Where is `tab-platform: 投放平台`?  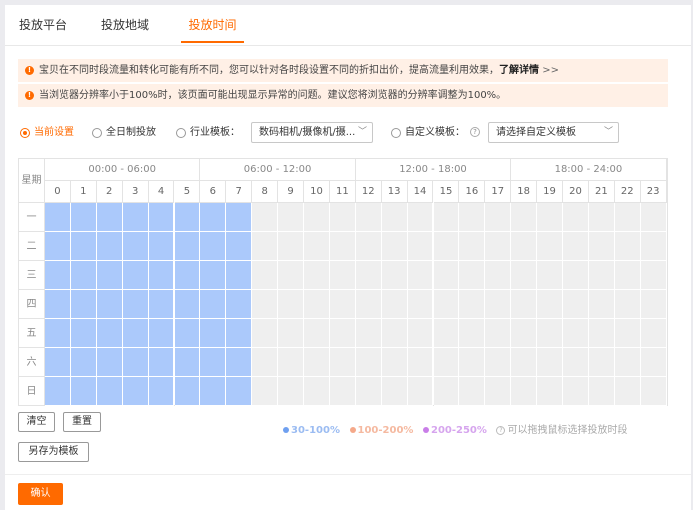
tab-platform: 投放平台 is located at coordinates (43, 29).